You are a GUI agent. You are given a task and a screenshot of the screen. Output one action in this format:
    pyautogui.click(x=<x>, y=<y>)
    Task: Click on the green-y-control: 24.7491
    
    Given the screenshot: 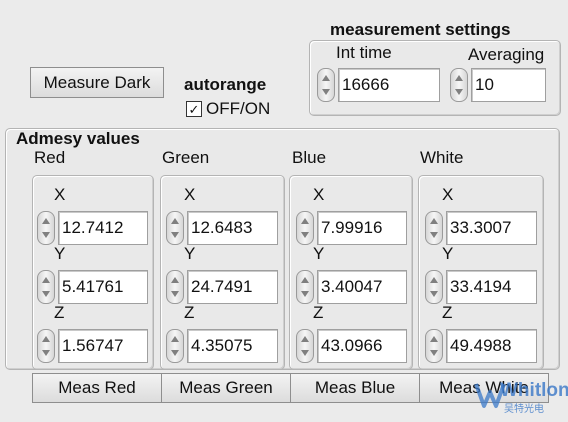 What is the action you would take?
    pyautogui.click(x=222, y=287)
    